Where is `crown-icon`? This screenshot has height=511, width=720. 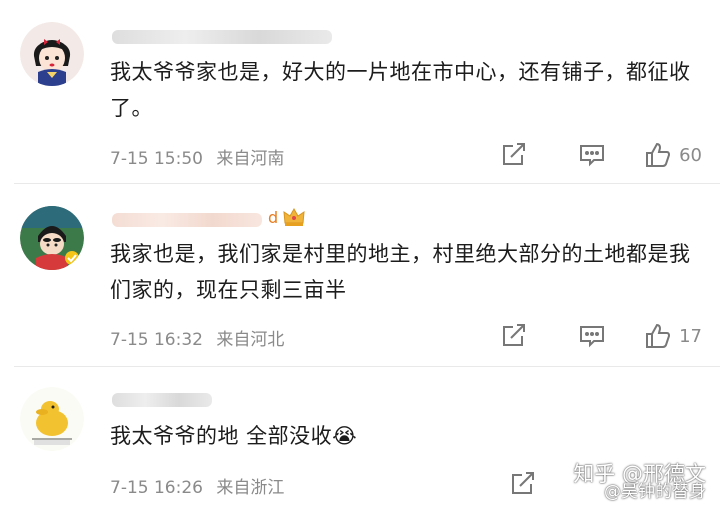
crown-icon is located at coordinates (294, 217).